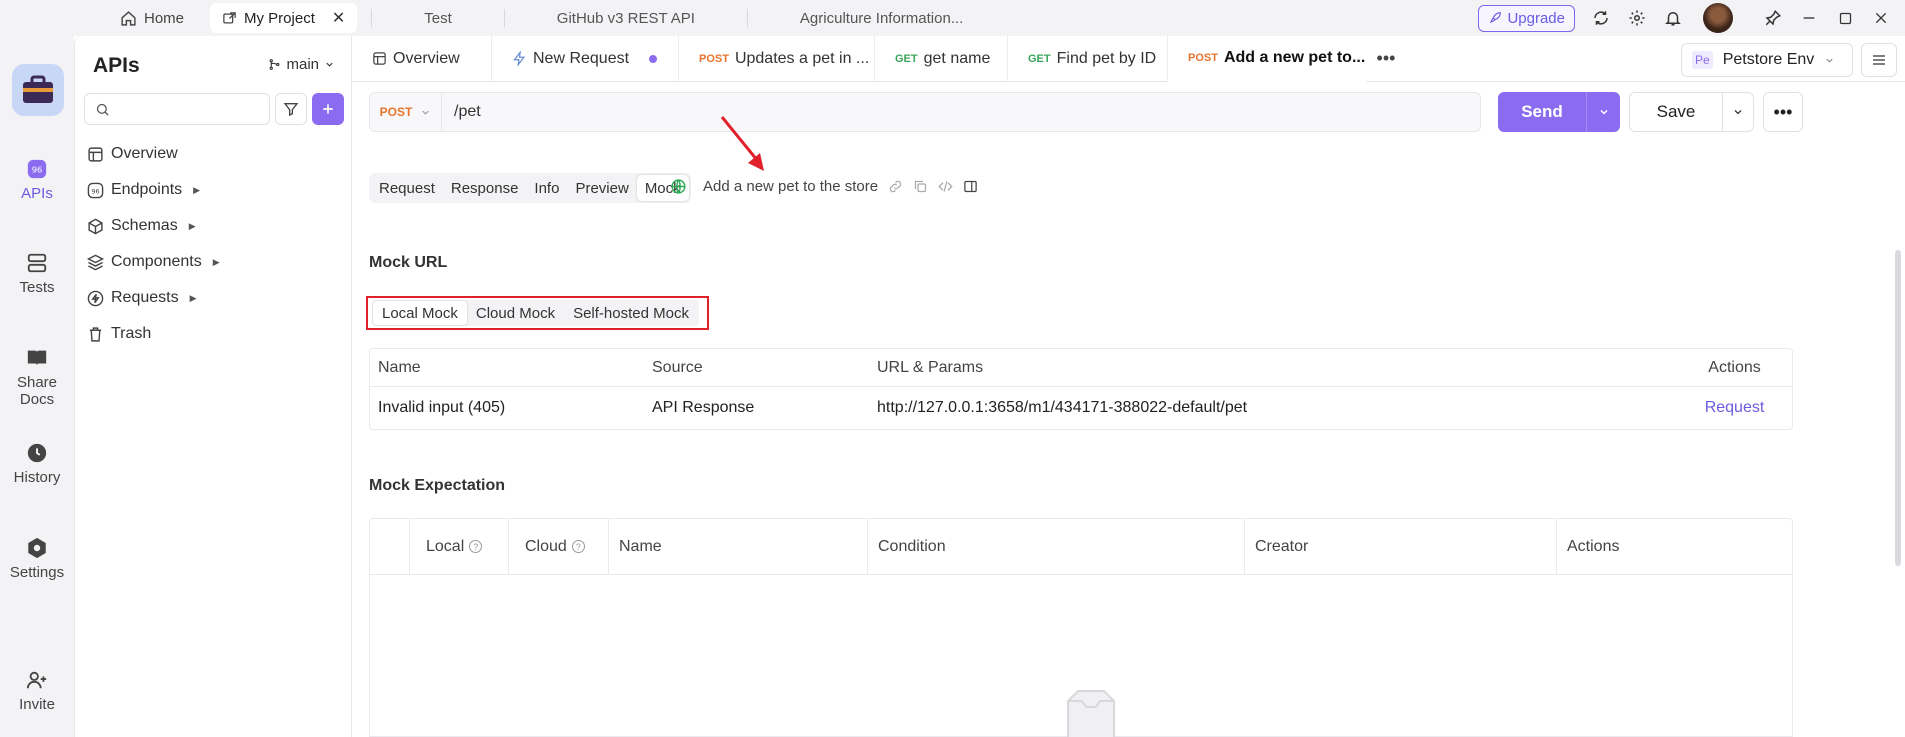 Image resolution: width=1905 pixels, height=737 pixels. I want to click on subtab-info: Info, so click(546, 188).